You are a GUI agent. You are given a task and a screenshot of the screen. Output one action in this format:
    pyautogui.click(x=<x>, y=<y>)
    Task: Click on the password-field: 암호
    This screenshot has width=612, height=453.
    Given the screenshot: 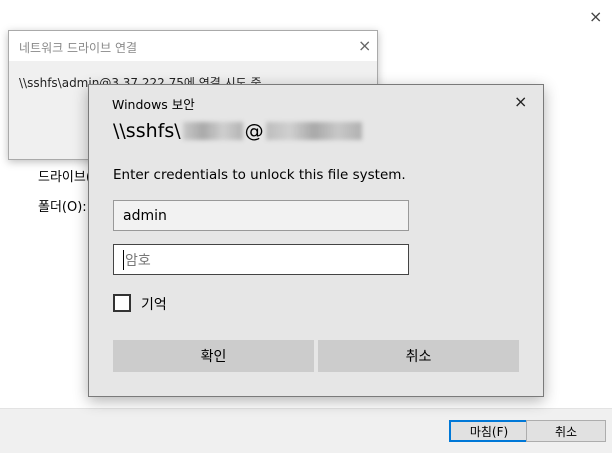 What is the action you would take?
    pyautogui.click(x=261, y=259)
    